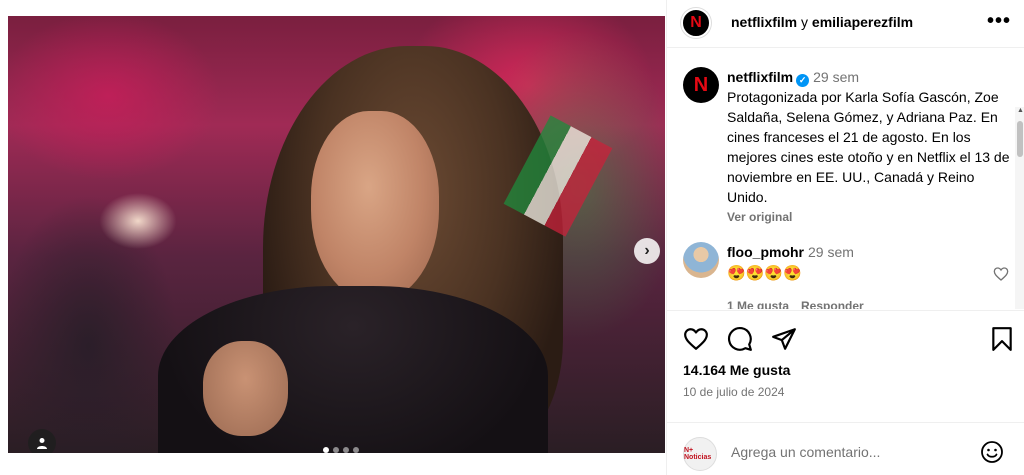  Describe the element at coordinates (862, 22) in the screenshot. I see `collaborator-username-link: emiliaperezfilm` at that location.